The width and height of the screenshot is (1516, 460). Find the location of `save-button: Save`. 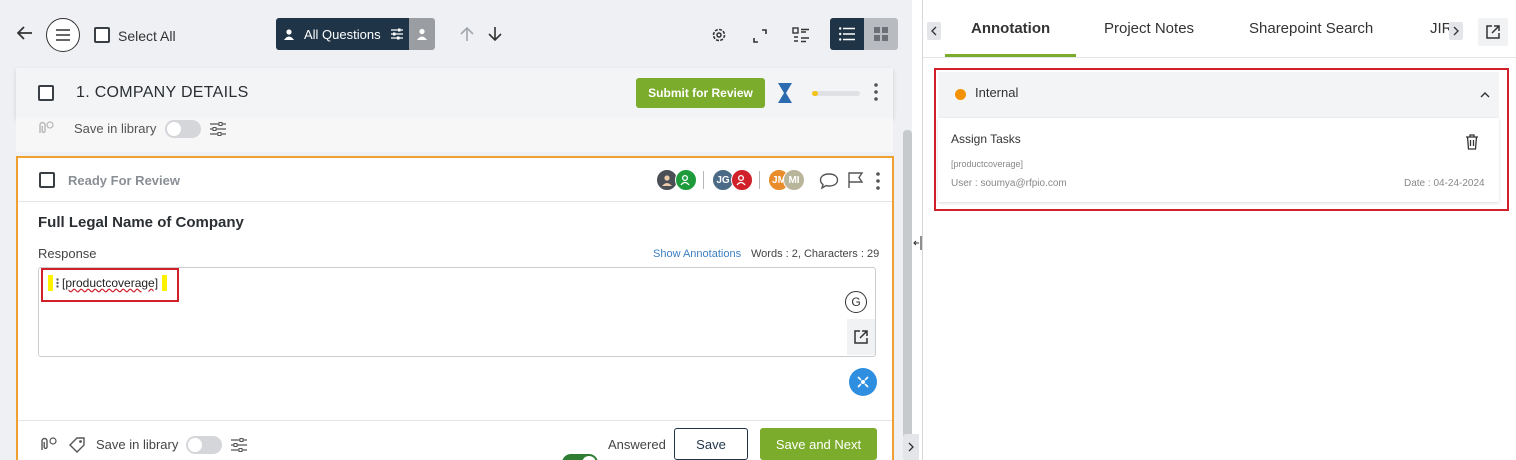

save-button: Save is located at coordinates (711, 444).